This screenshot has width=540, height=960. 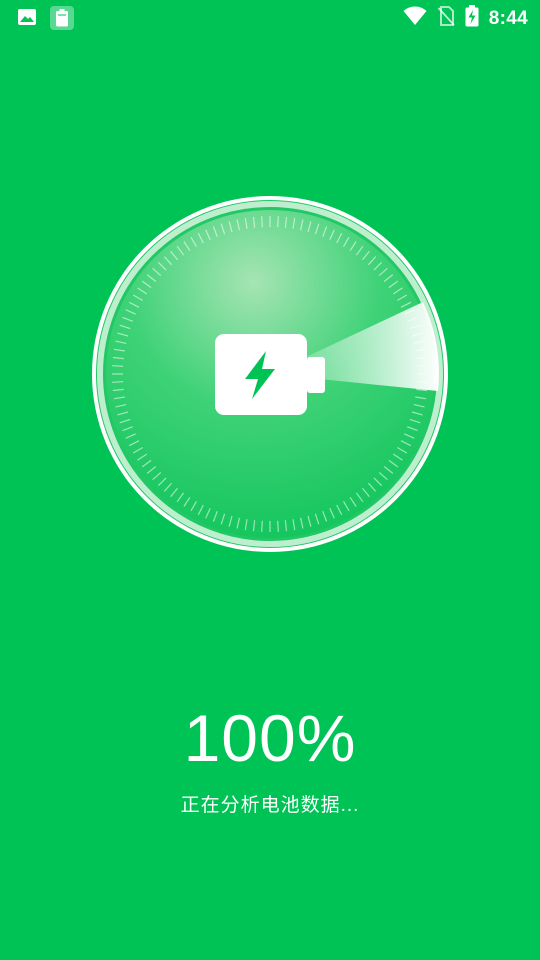 What do you see at coordinates (508, 18) in the screenshot?
I see `clock: 8:44` at bounding box center [508, 18].